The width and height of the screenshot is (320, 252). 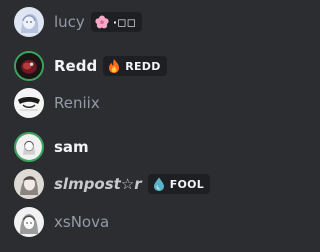 I want to click on fire-icon, so click(x=114, y=66).